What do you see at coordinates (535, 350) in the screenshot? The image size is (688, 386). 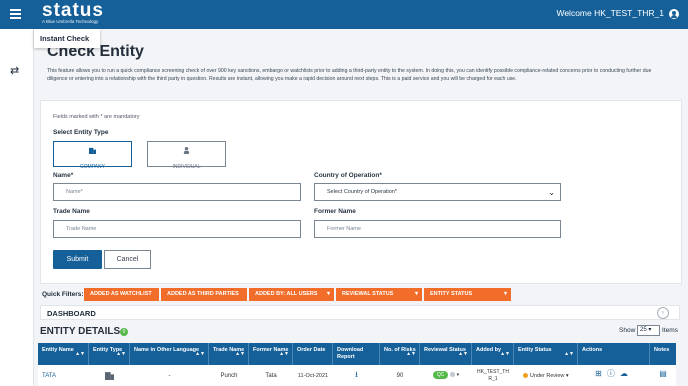 I see `col-label: Entity Status` at bounding box center [535, 350].